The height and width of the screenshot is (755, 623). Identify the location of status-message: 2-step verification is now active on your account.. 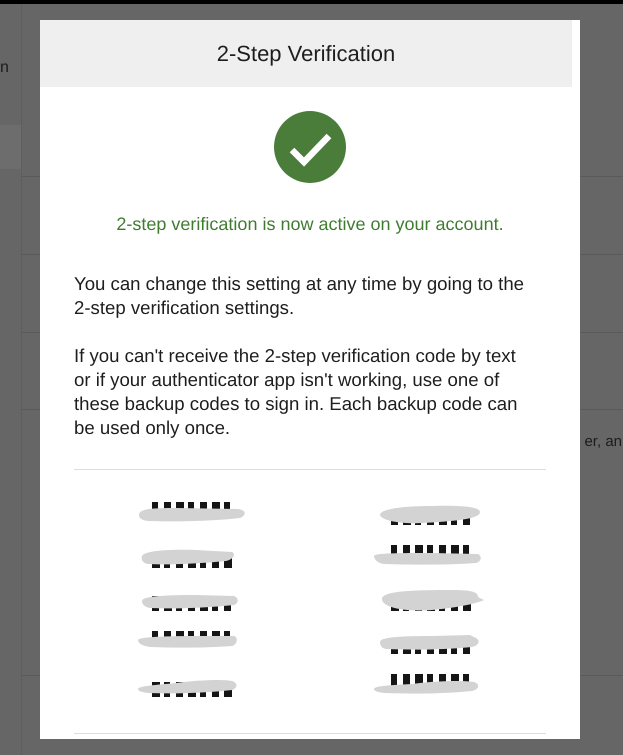
(310, 224).